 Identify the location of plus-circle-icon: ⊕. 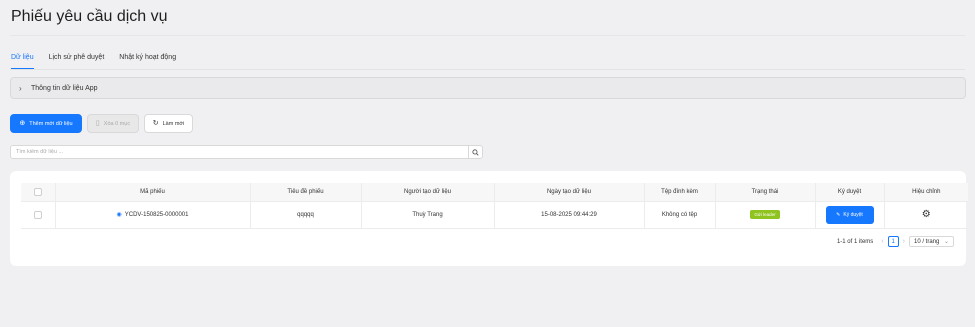
(22, 123).